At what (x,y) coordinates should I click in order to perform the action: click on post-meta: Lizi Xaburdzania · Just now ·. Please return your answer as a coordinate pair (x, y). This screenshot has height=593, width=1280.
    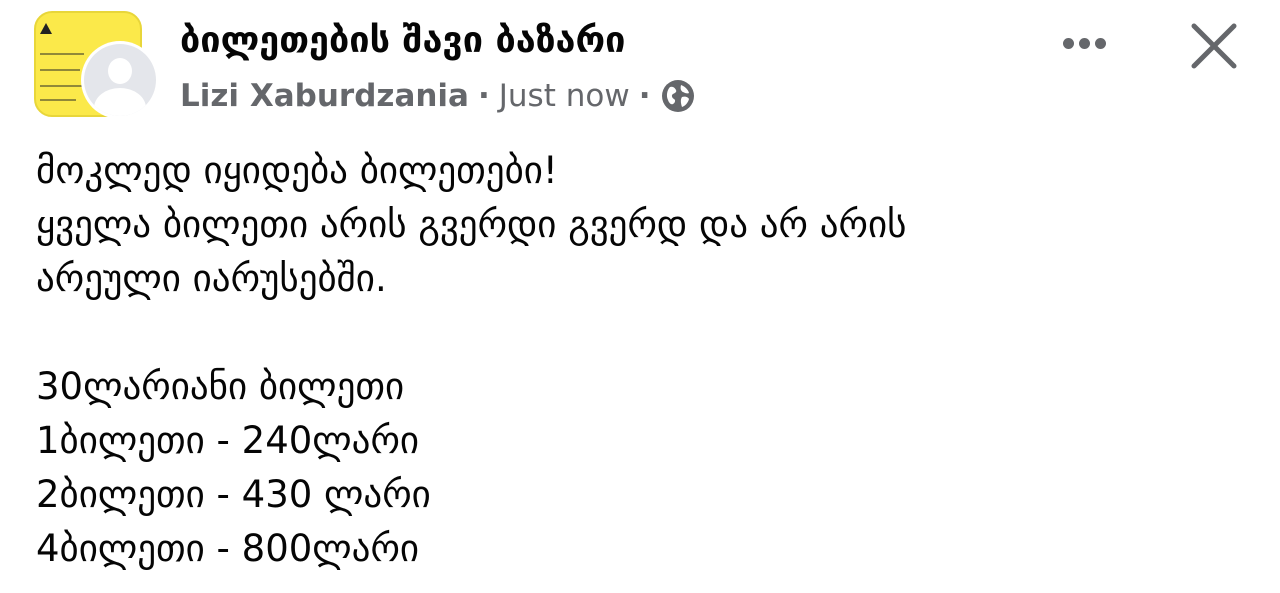
    Looking at the image, I should click on (437, 96).